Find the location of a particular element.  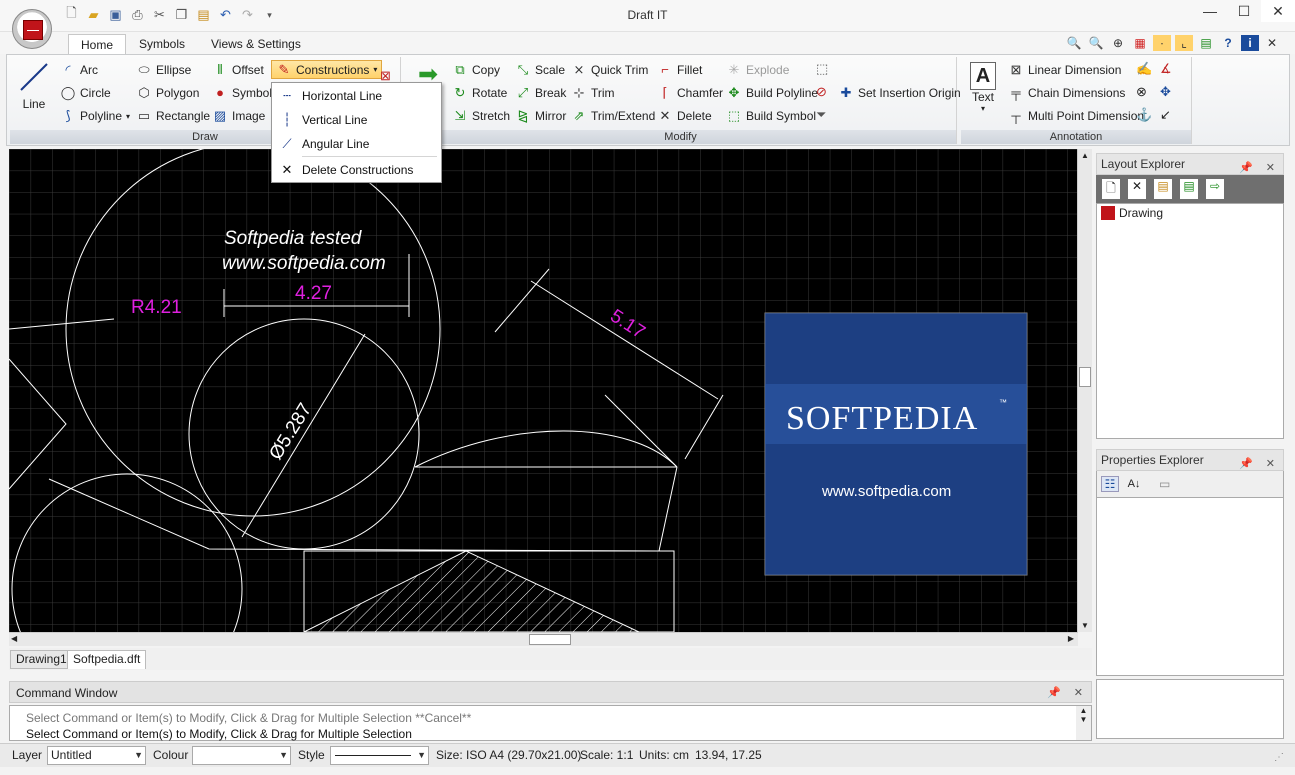

minimize-button: — is located at coordinates (1210, 11).